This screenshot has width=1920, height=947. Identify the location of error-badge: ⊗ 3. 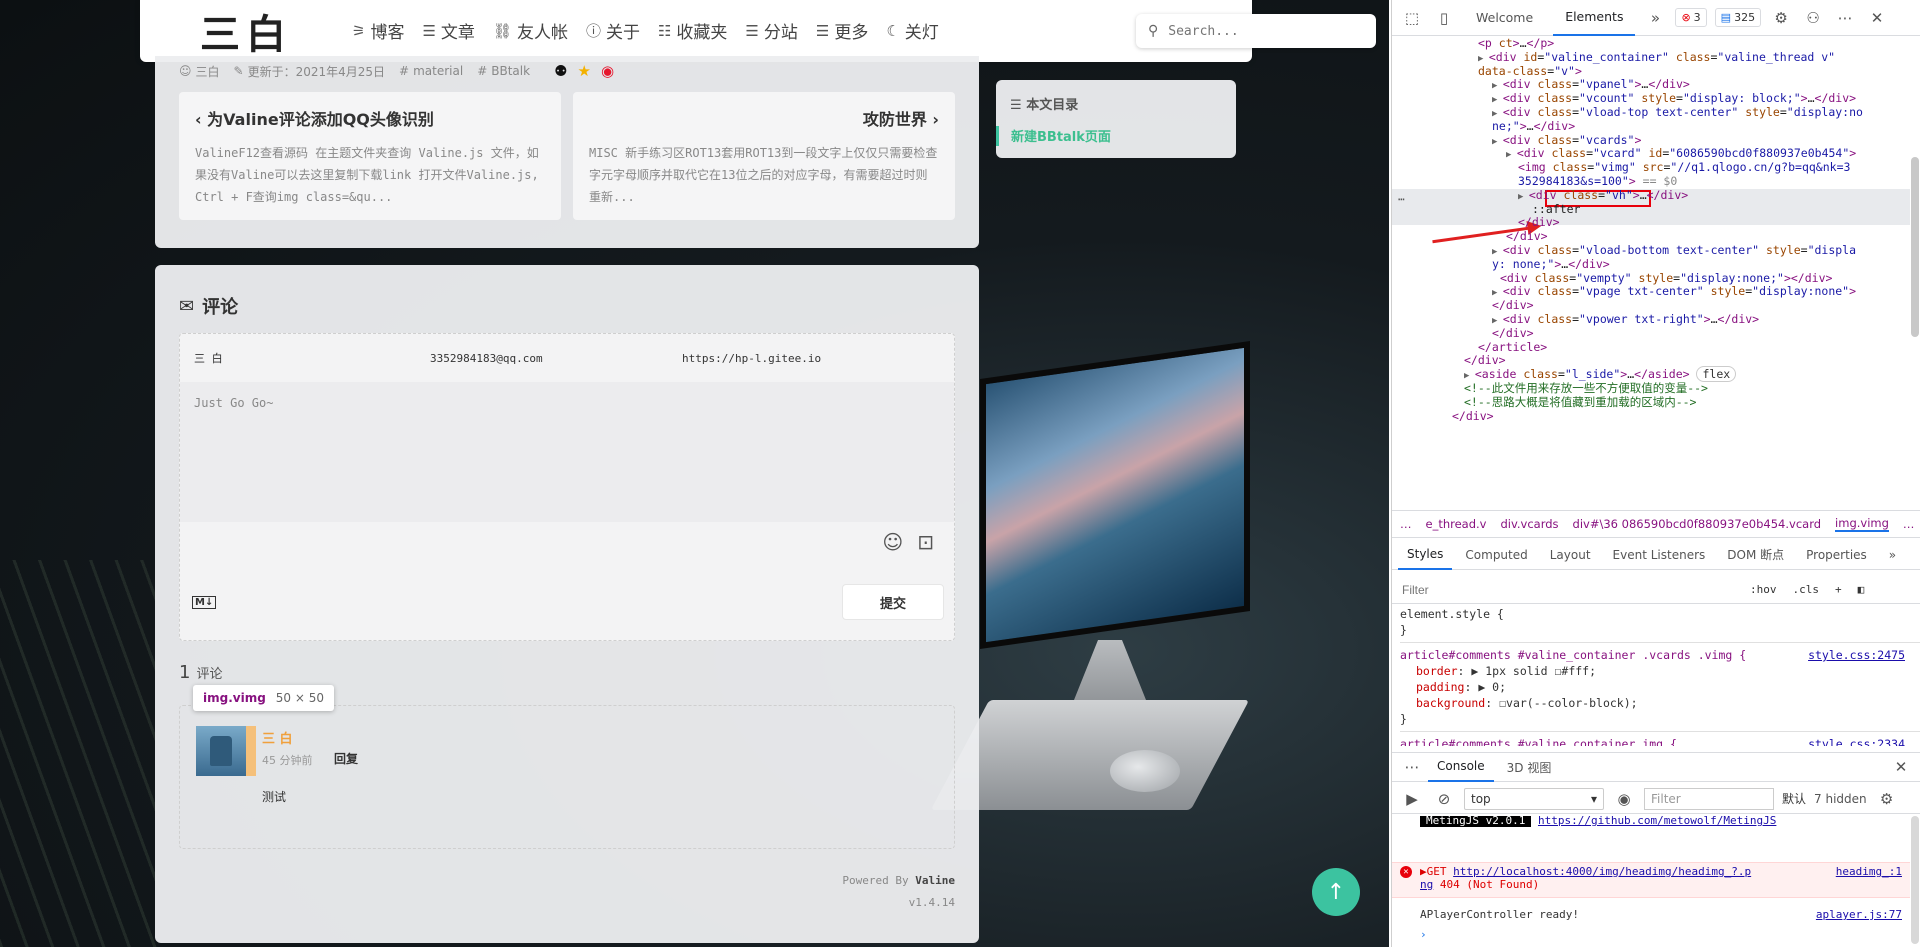
(1691, 17).